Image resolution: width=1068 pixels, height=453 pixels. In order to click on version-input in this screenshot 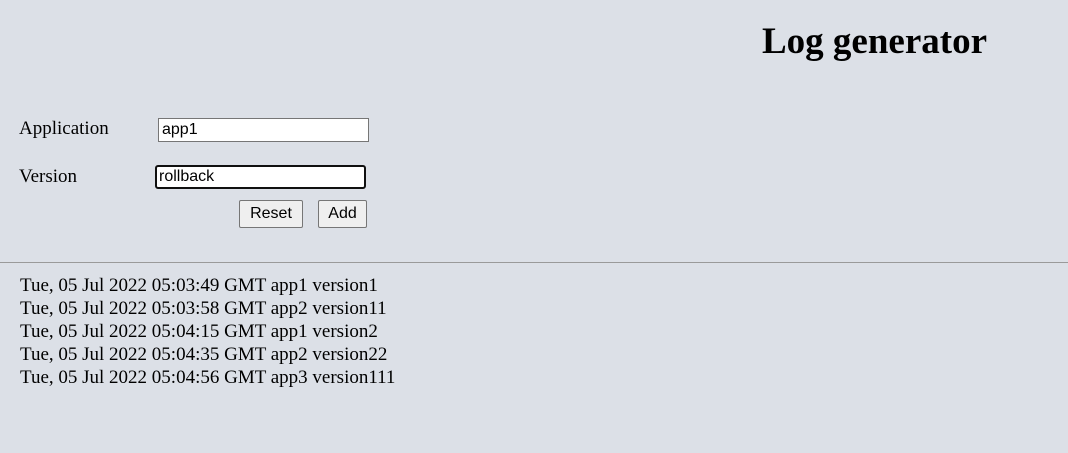, I will do `click(260, 177)`.